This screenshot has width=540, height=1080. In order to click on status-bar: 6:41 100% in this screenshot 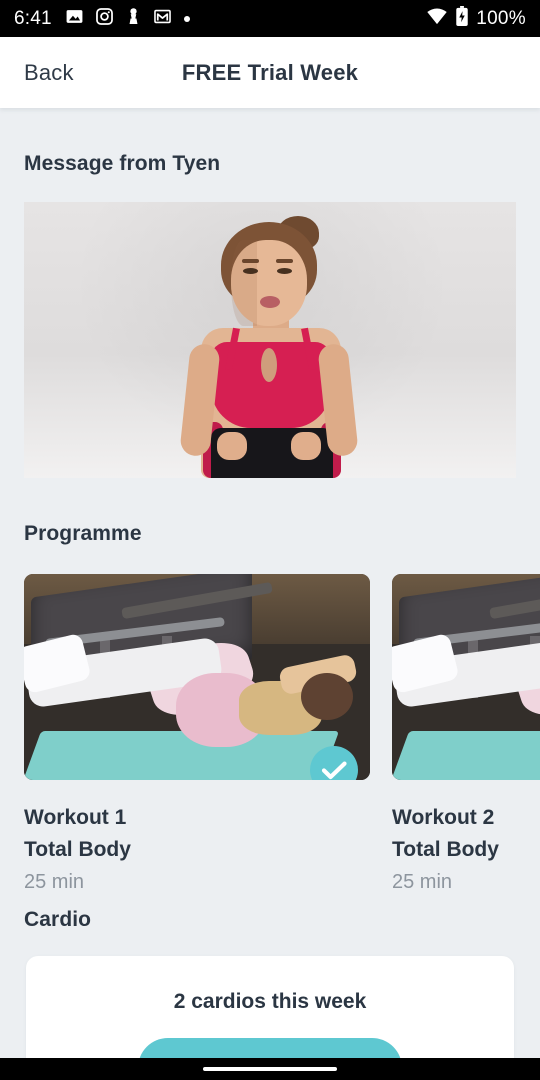, I will do `click(270, 18)`.